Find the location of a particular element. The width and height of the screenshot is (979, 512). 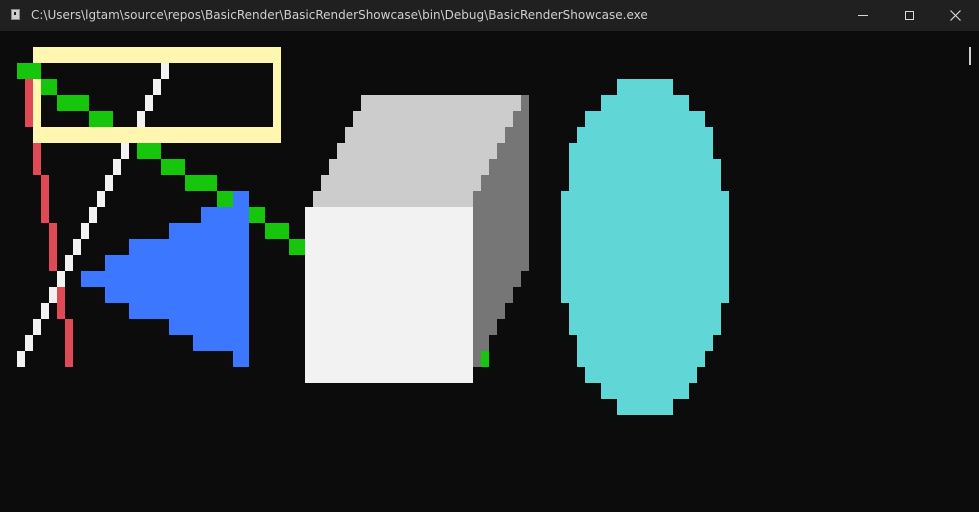

gray-cube is located at coordinates (417, 239).